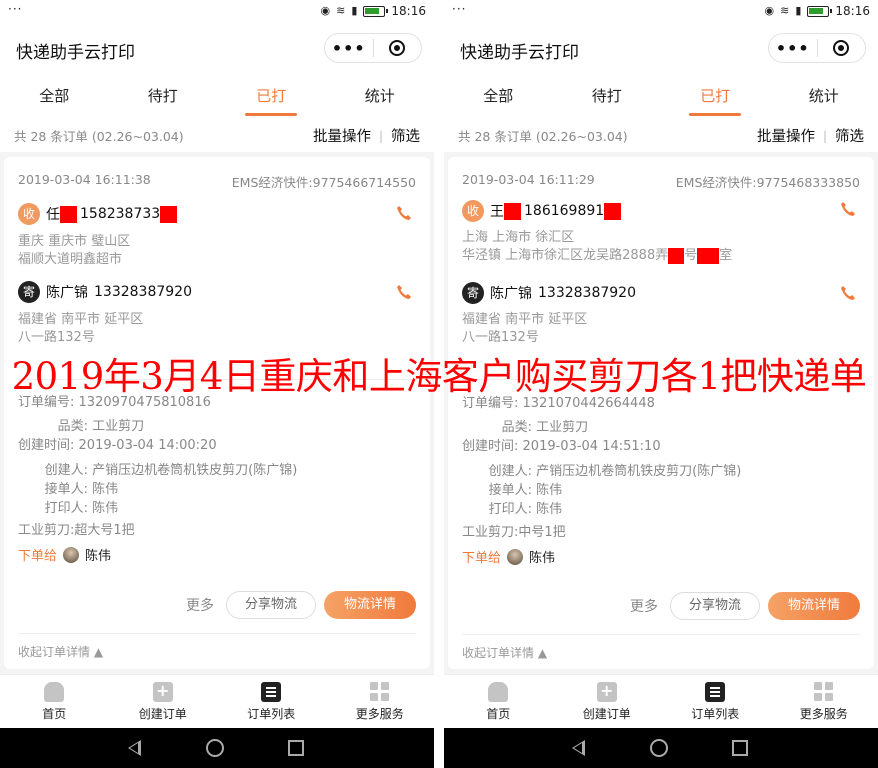 The image size is (878, 768). I want to click on card-actions: 更多 分享物流 物流详情, so click(745, 606).